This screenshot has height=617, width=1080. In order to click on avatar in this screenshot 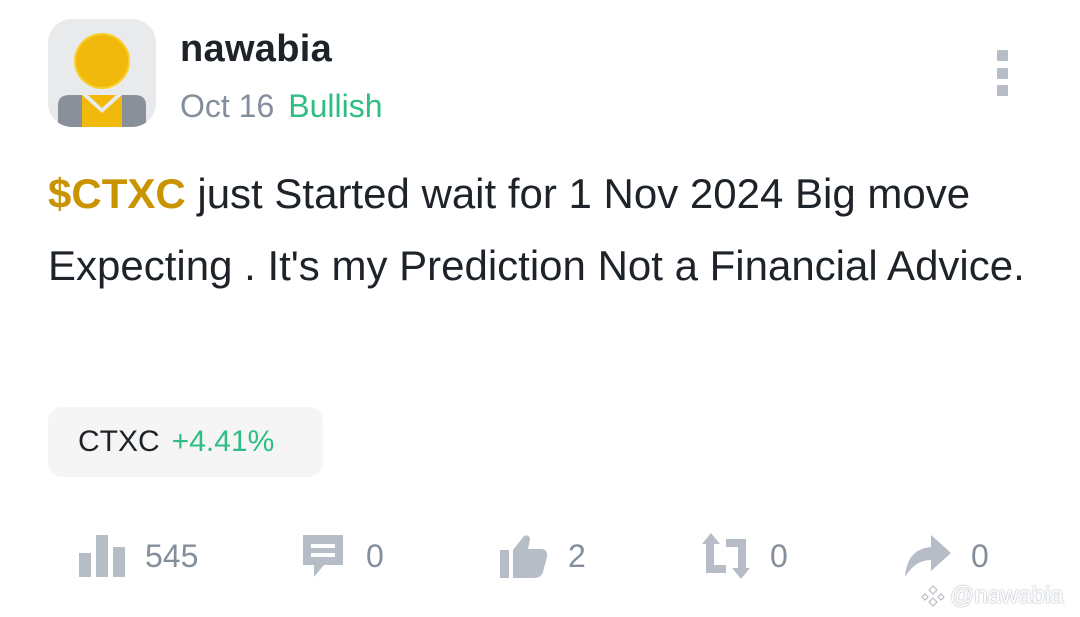, I will do `click(102, 73)`.